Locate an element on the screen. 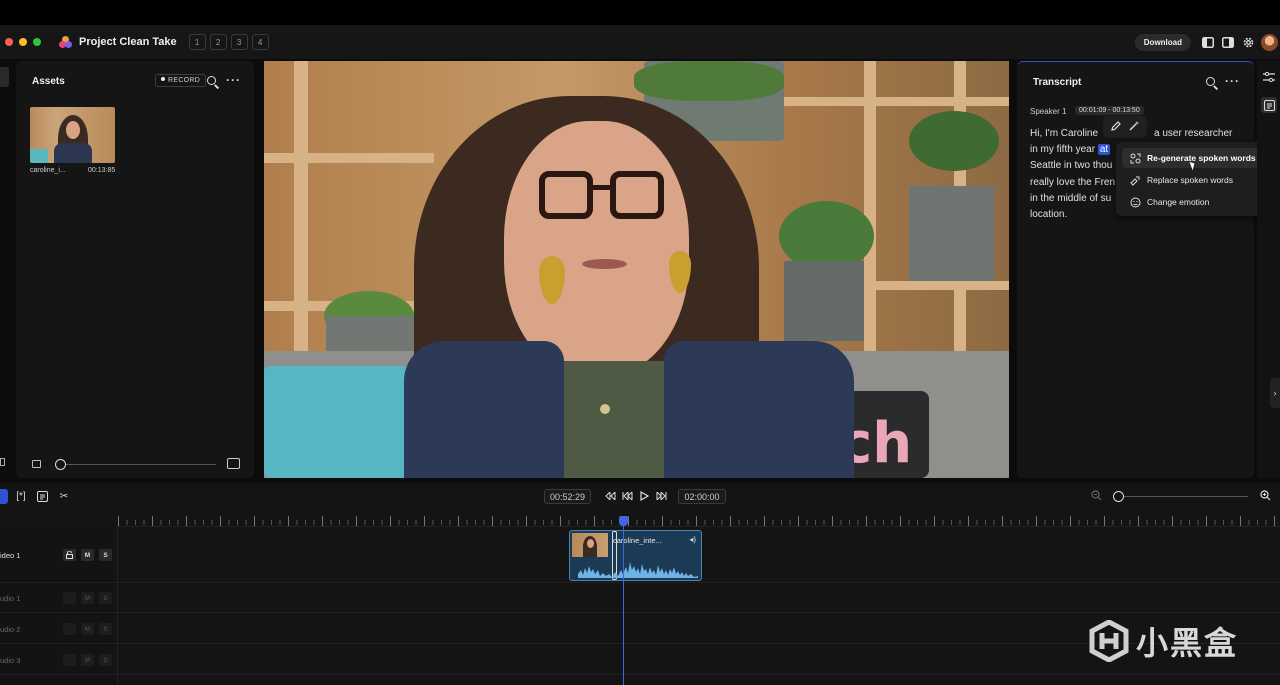  timeline-toolbar: [*] ✂ 00:52:29 02:00:00 is located at coordinates (640, 497).